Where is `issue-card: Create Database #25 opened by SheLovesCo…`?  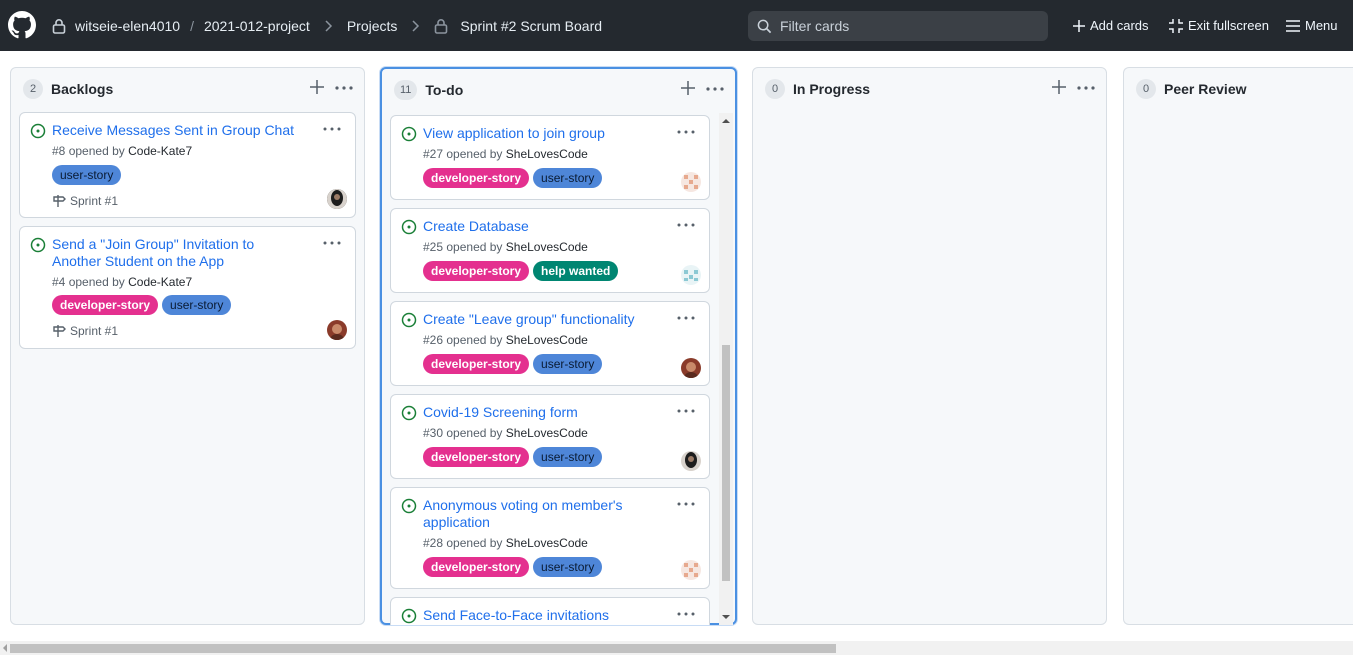 issue-card: Create Database #25 opened by SheLovesCo… is located at coordinates (550, 250).